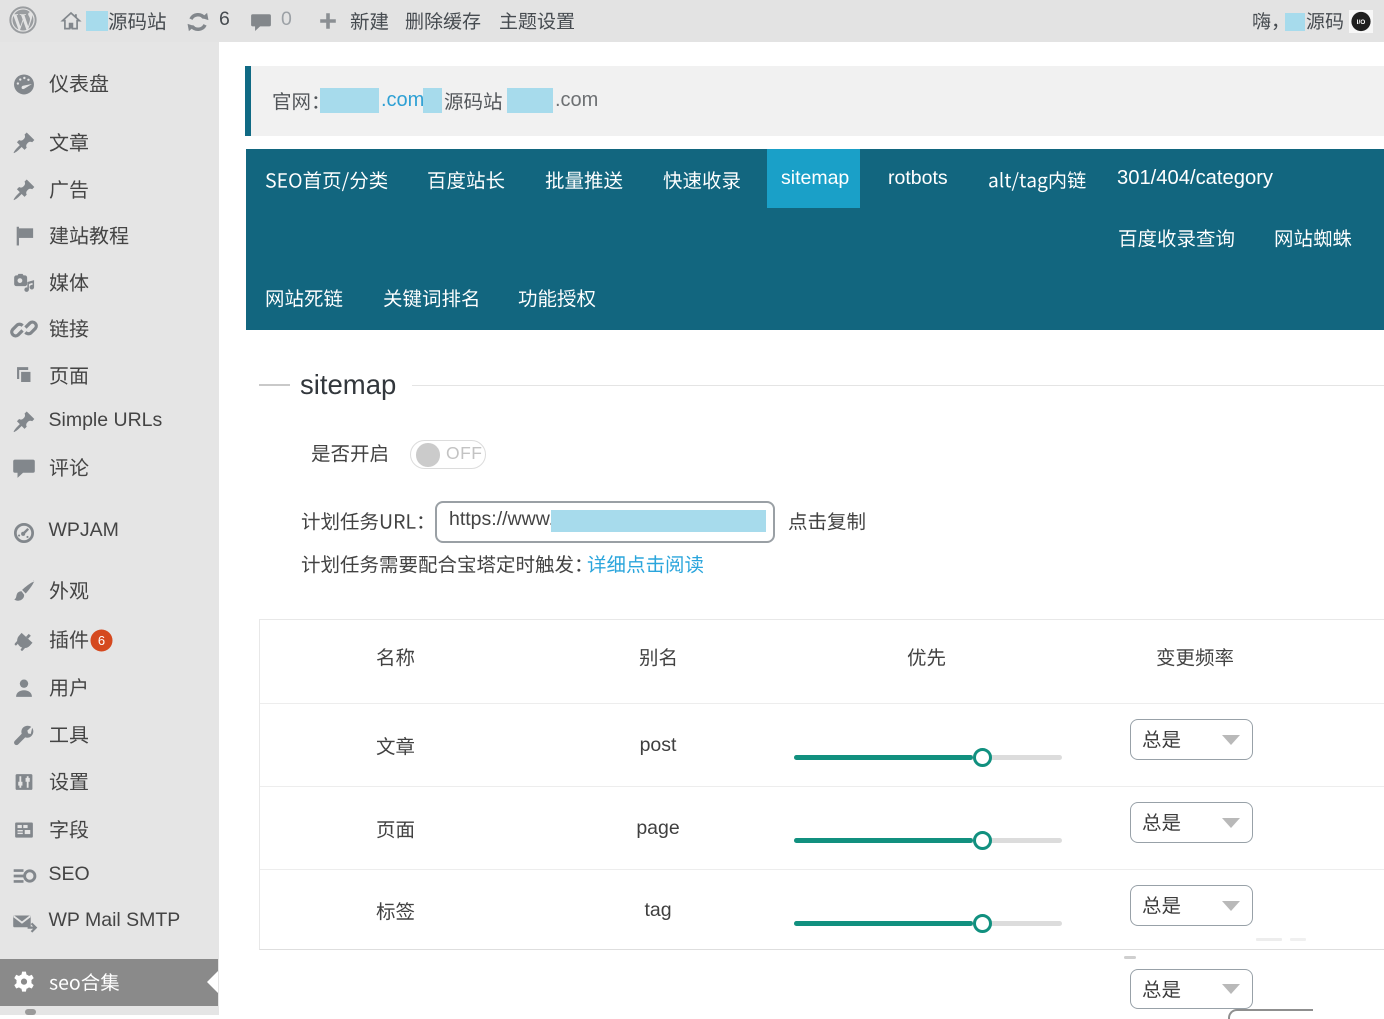 This screenshot has width=1384, height=1019. Describe the element at coordinates (1361, 22) in the screenshot. I see `svg-text: I/O` at that location.